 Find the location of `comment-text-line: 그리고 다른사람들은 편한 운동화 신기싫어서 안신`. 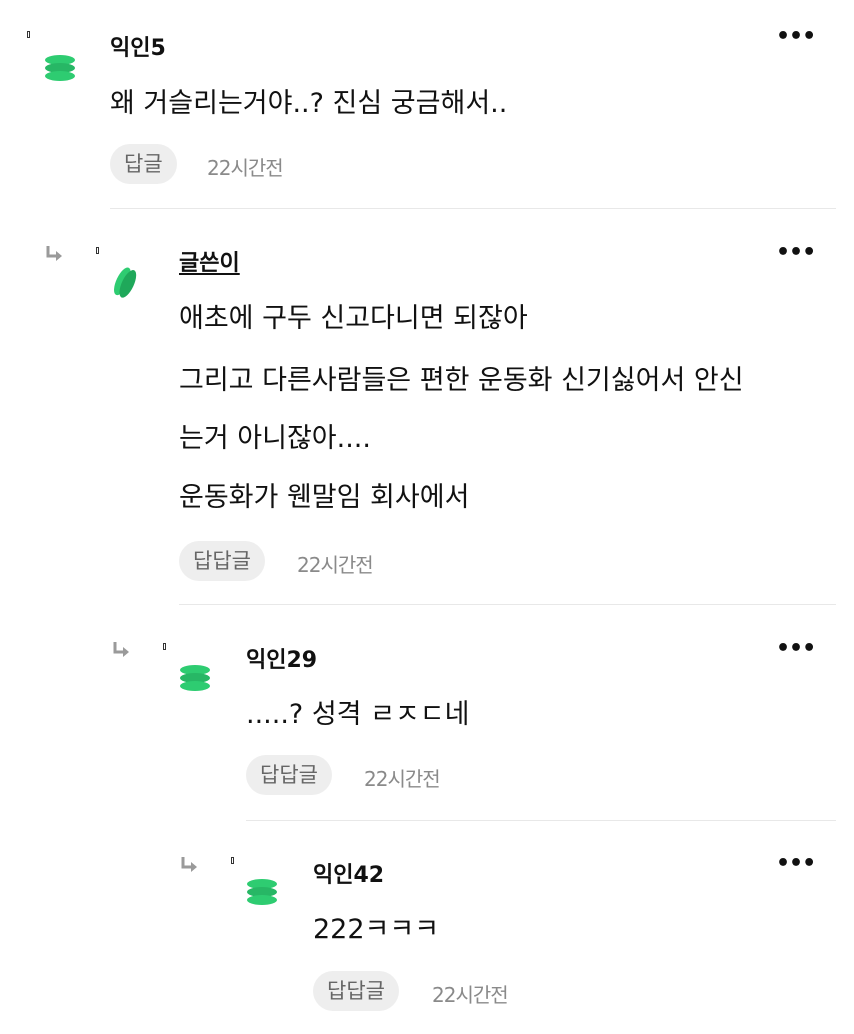

comment-text-line: 그리고 다른사람들은 편한 운동화 신기싫어서 안신 is located at coordinates (461, 380).